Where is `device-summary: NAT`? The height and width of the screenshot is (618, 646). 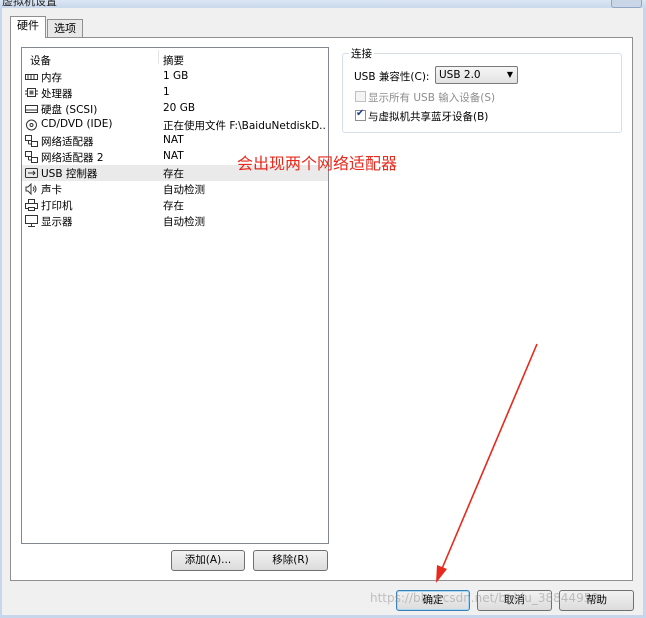
device-summary: NAT is located at coordinates (173, 140).